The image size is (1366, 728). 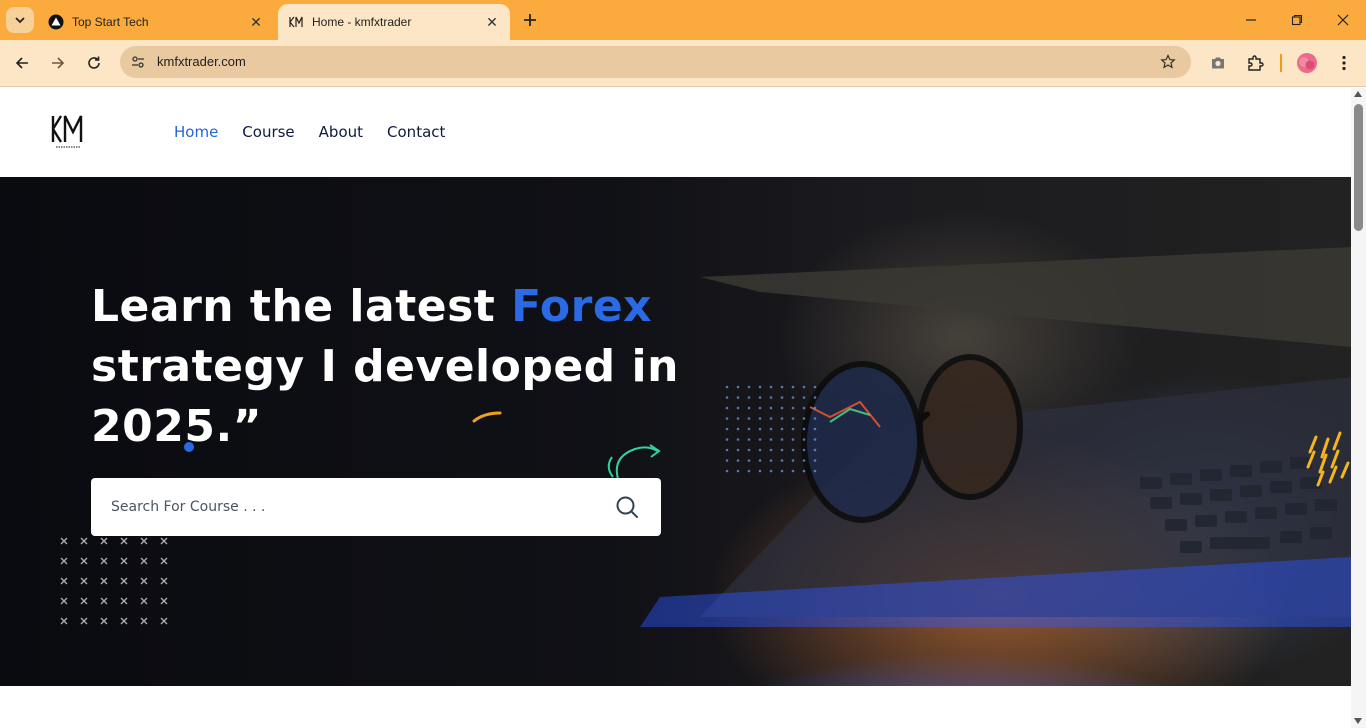 I want to click on avatar-icon, so click(x=1307, y=63).